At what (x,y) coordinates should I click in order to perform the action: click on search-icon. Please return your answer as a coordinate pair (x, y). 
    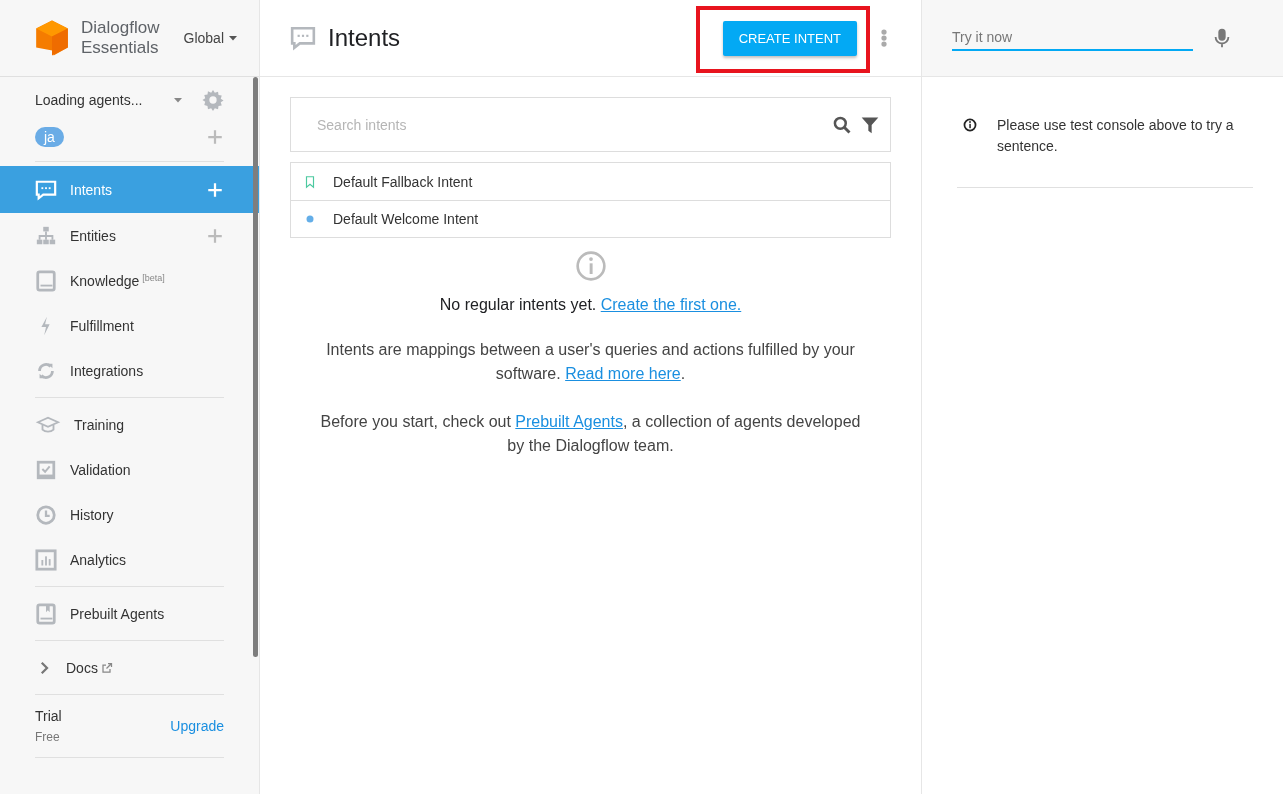
    Looking at the image, I should click on (842, 124).